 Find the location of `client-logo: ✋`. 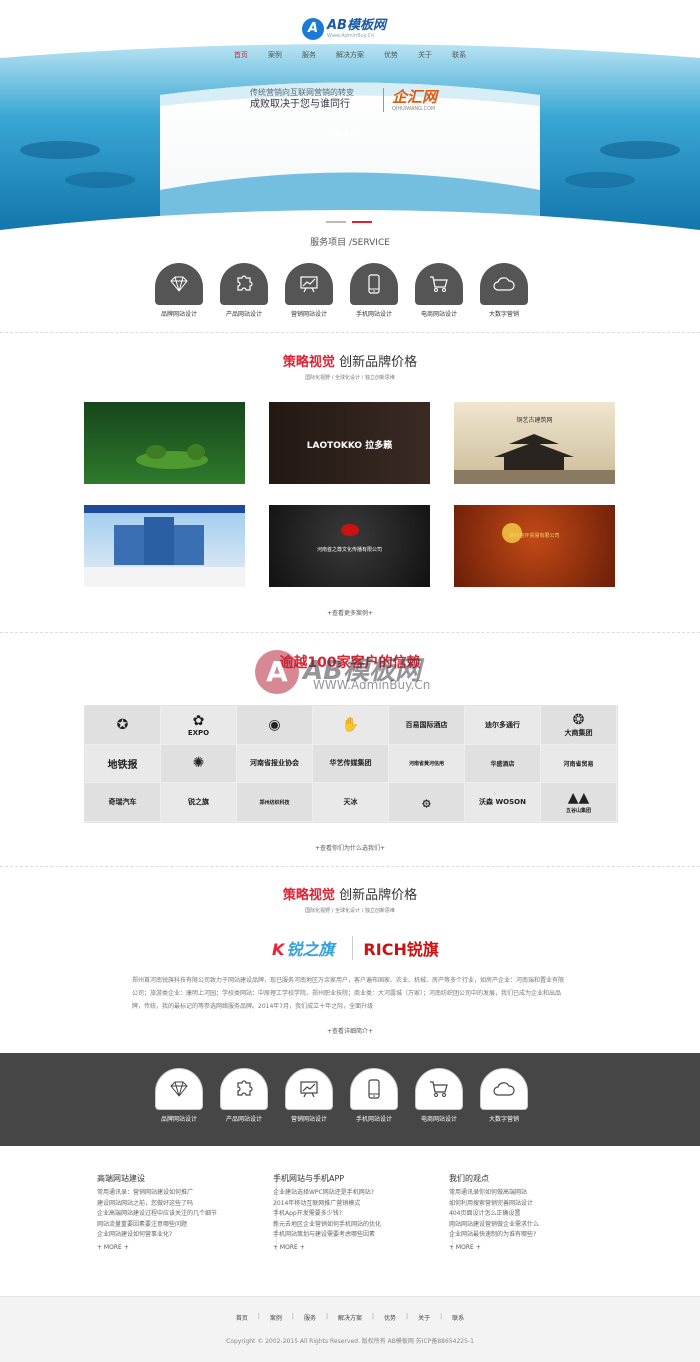

client-logo: ✋ is located at coordinates (351, 725).